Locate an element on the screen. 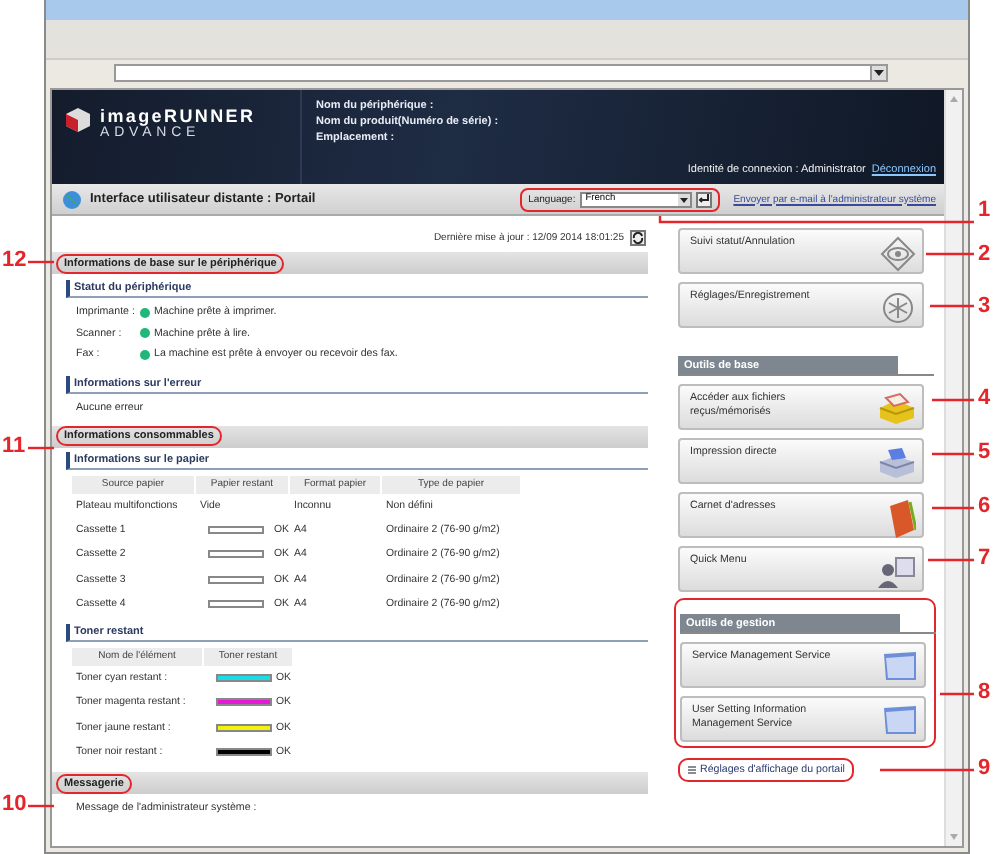 Image resolution: width=1000 pixels, height=854 pixels. return-icon is located at coordinates (703, 199).